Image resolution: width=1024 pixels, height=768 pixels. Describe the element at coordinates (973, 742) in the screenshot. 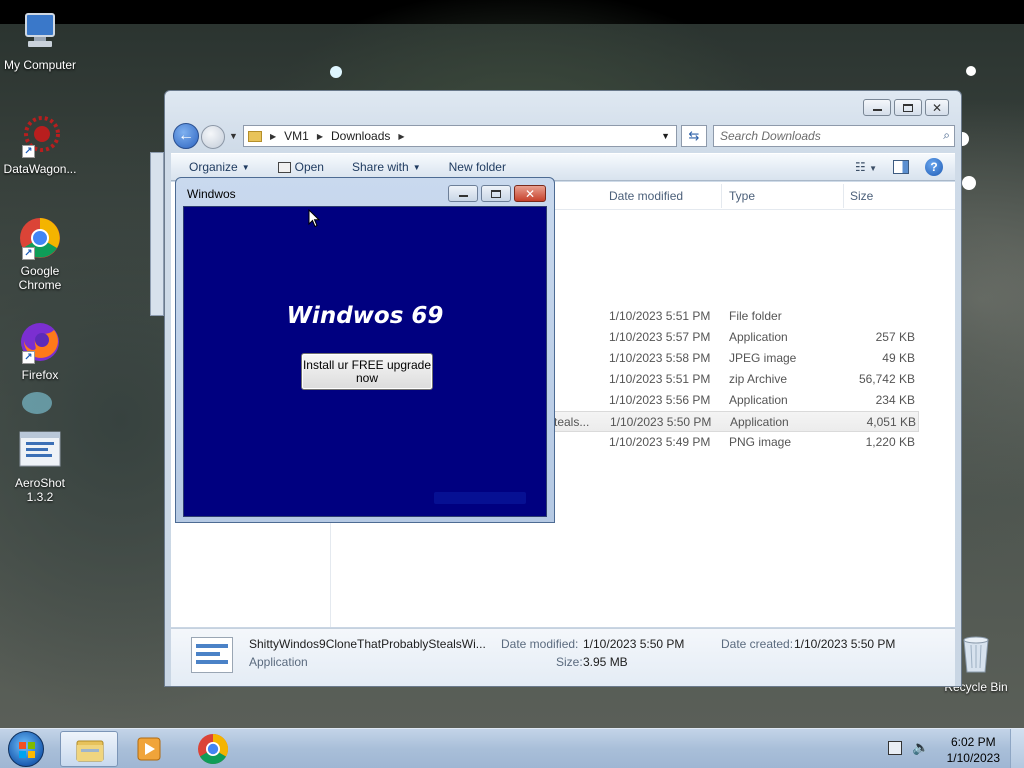

I see `clock-time: 6:02 PM` at that location.